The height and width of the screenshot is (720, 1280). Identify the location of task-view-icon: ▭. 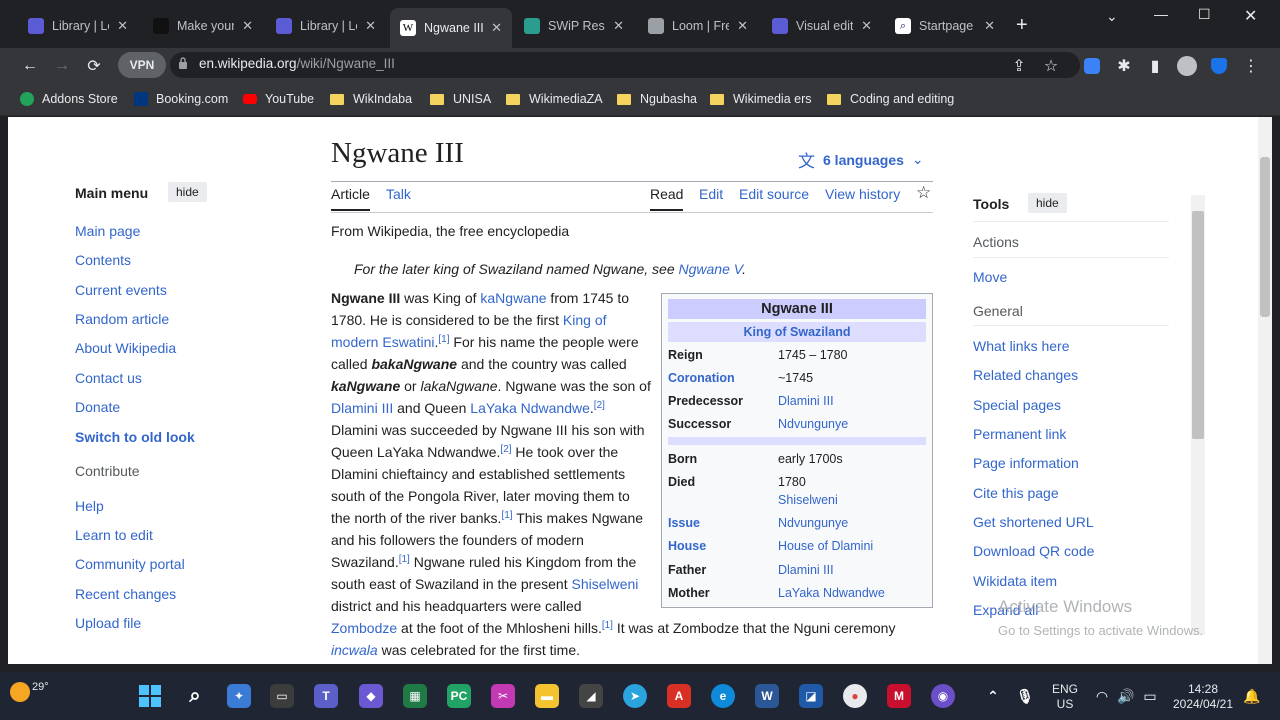
(282, 696).